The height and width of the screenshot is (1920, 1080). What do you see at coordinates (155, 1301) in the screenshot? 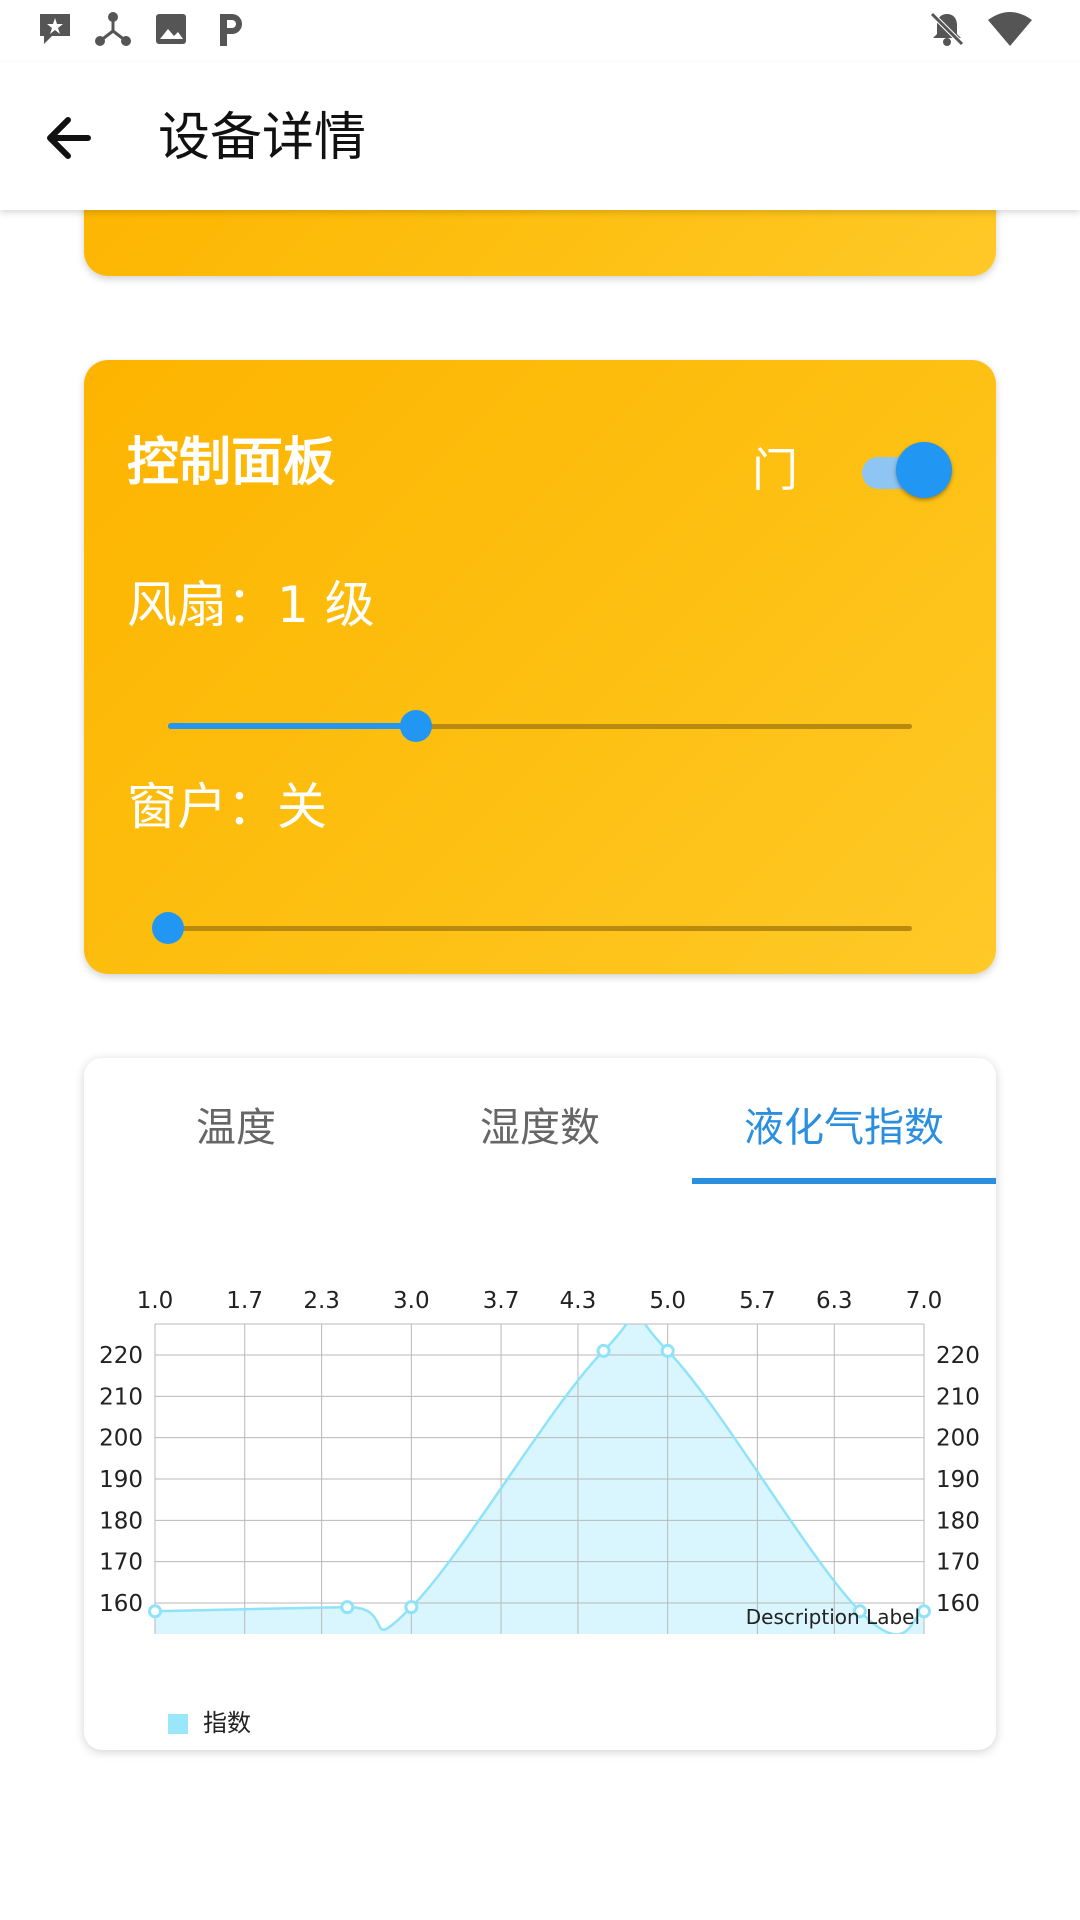
I see `x-tick-label: 1.0` at bounding box center [155, 1301].